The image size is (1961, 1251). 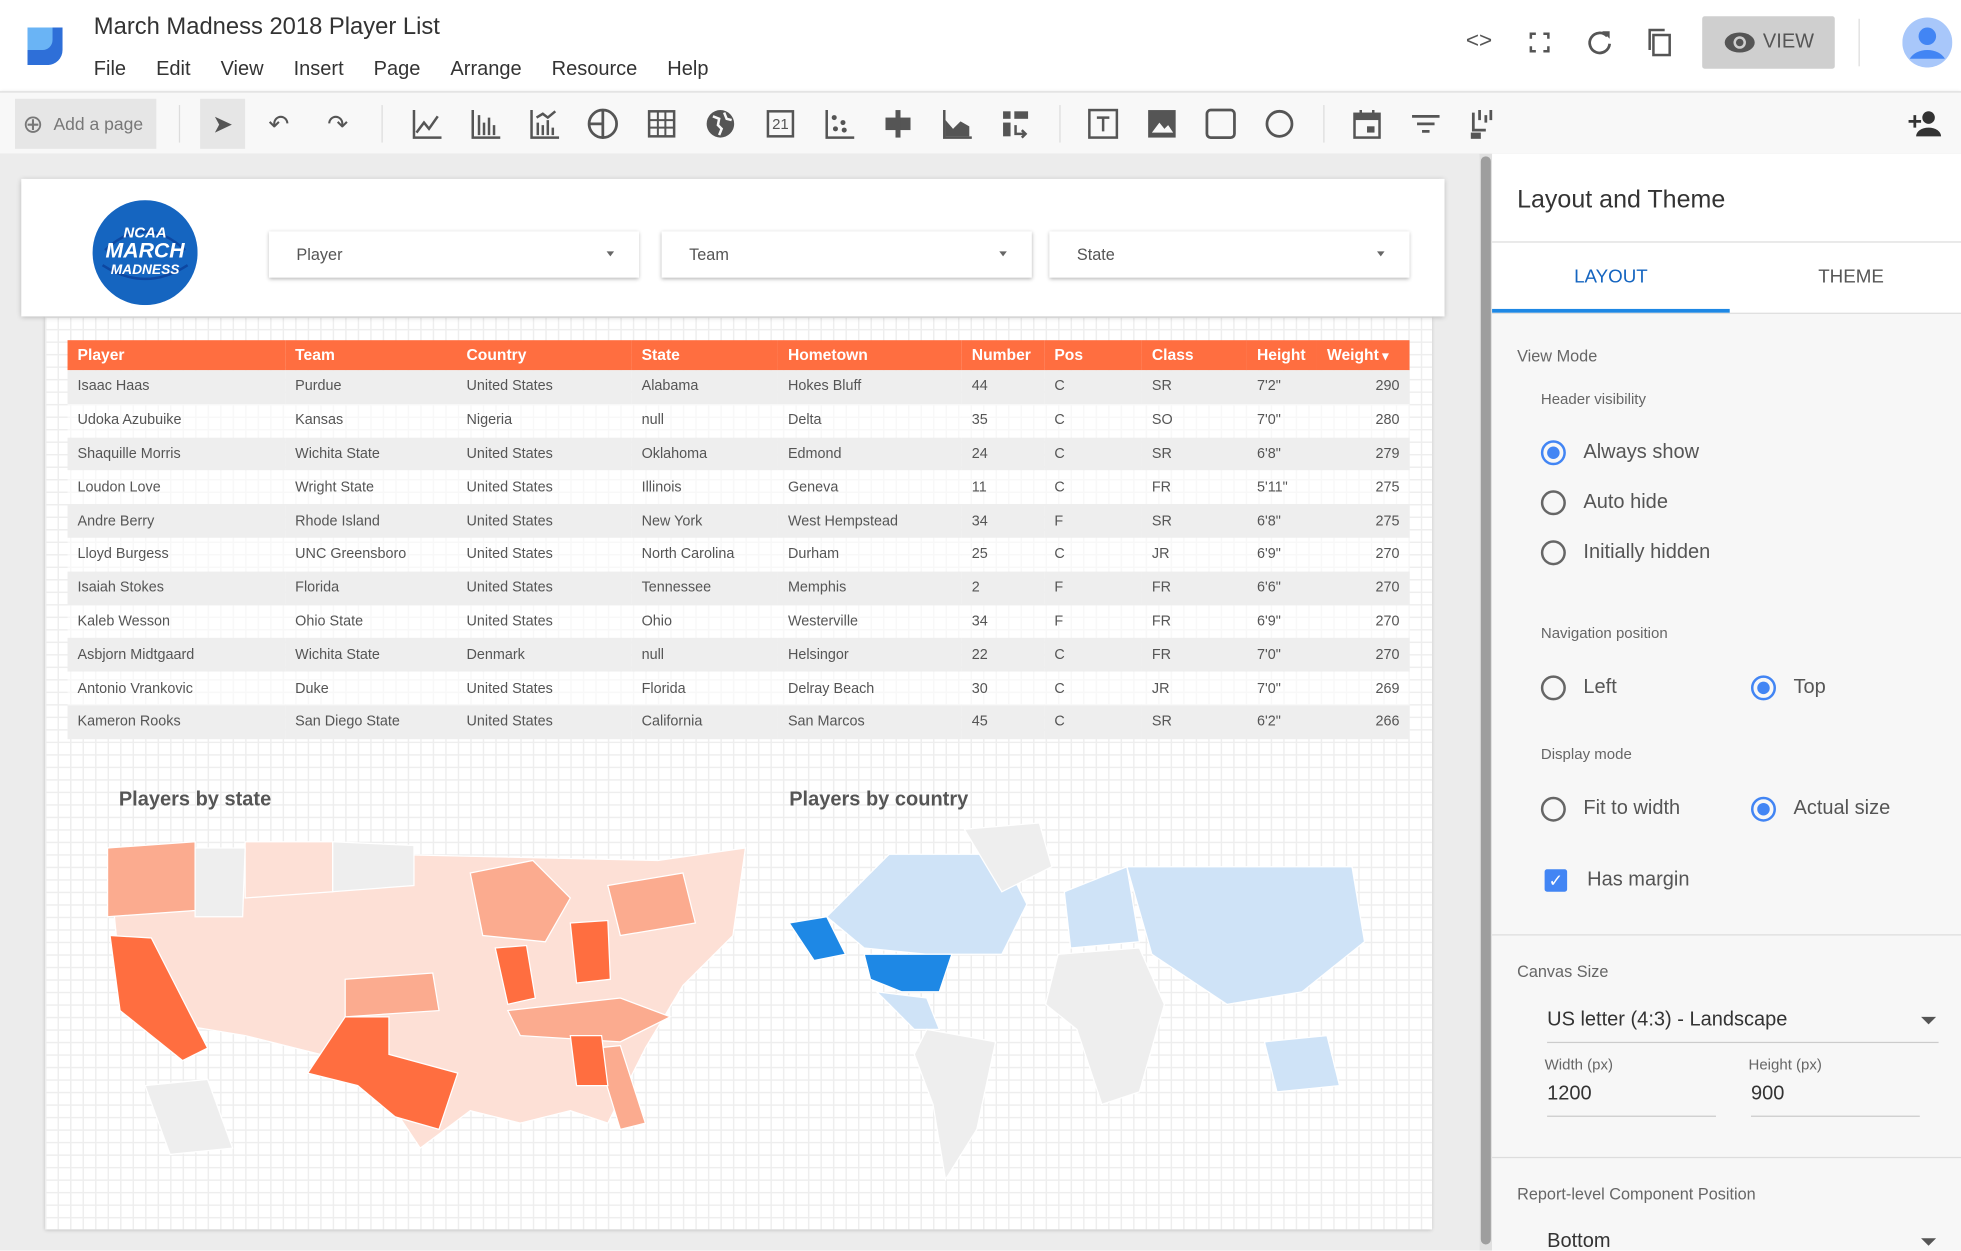 I want to click on account-avatar, so click(x=1927, y=42).